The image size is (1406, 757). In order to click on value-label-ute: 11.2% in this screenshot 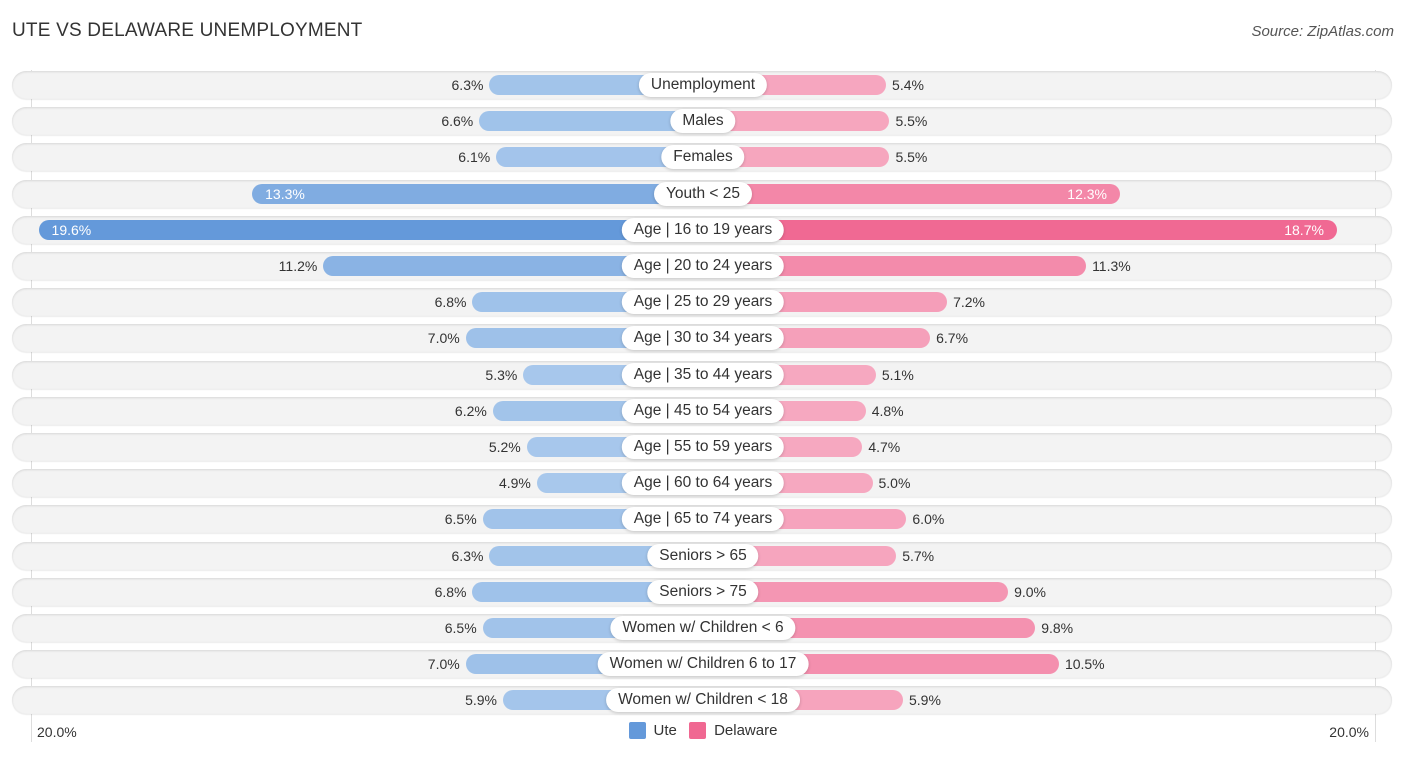, I will do `click(298, 266)`.